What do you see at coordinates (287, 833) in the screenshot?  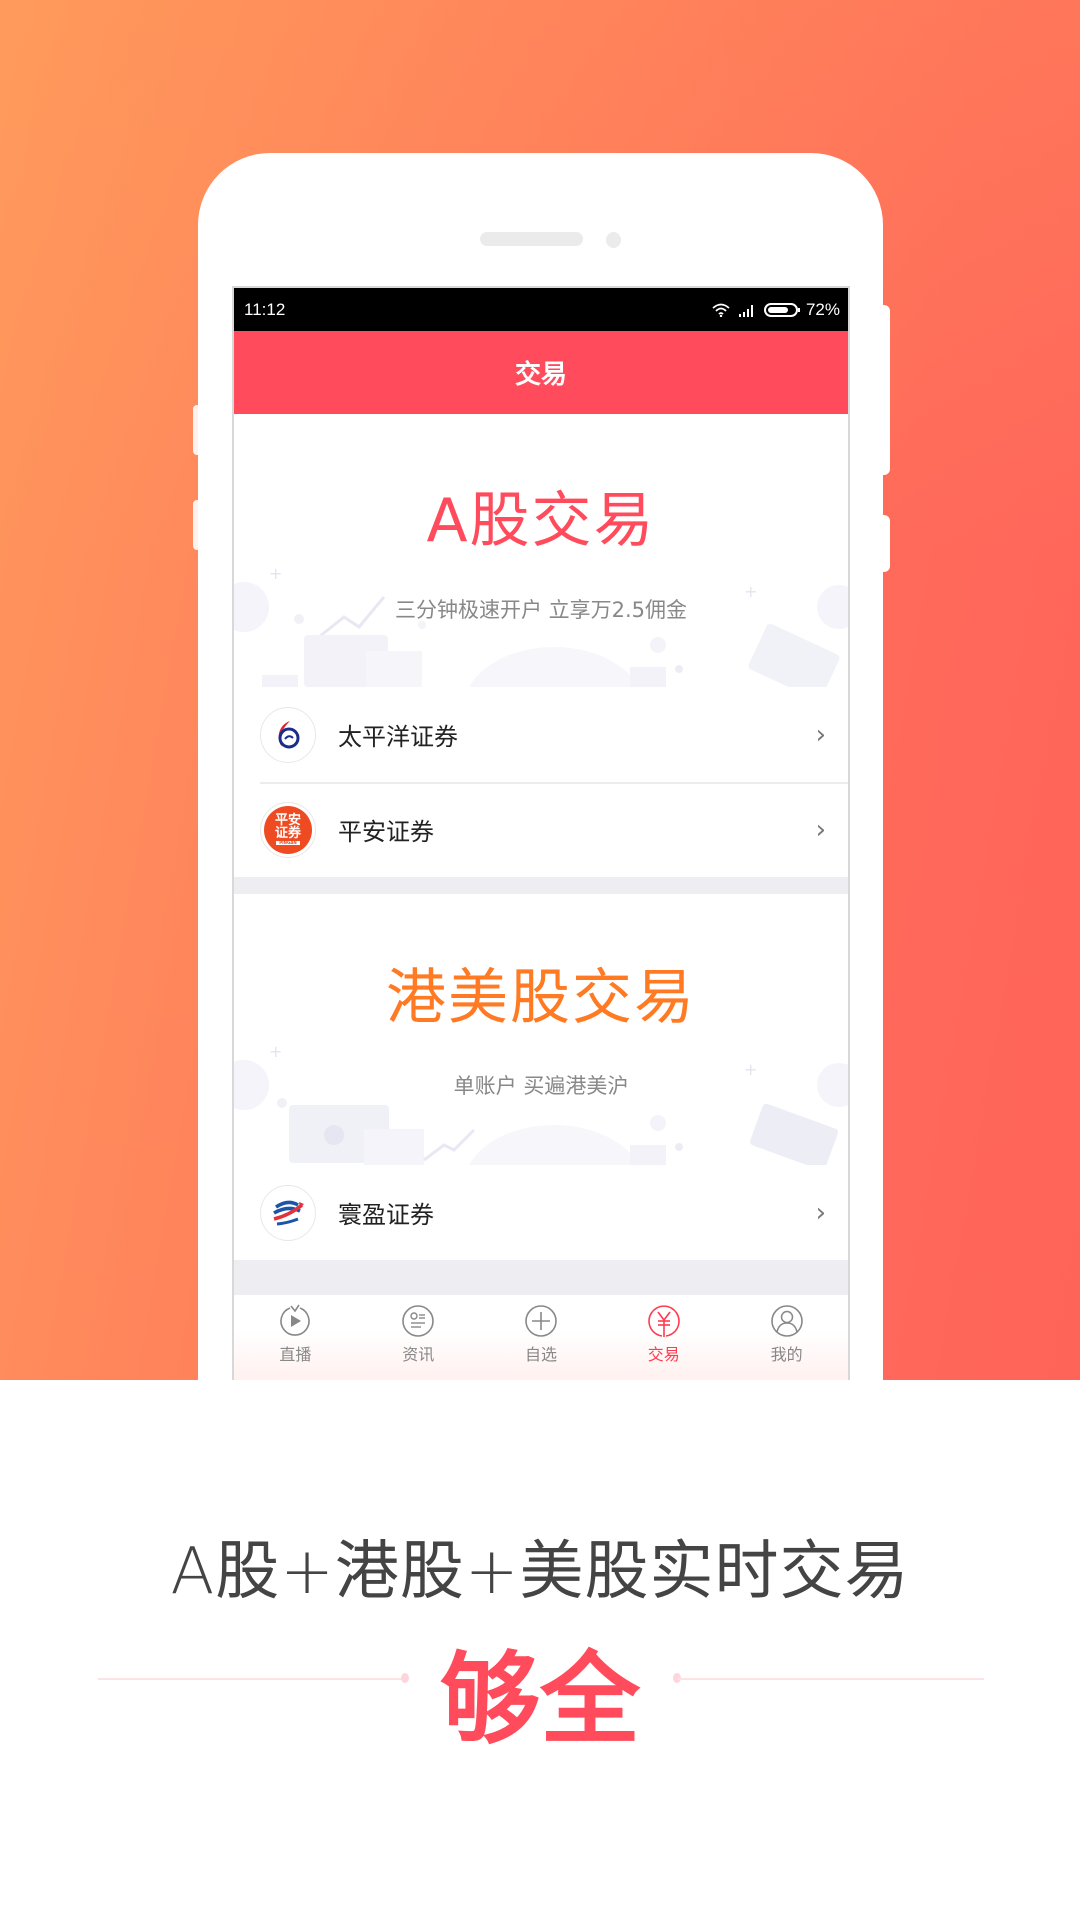 I see `pingan-logo-text: 证券` at bounding box center [287, 833].